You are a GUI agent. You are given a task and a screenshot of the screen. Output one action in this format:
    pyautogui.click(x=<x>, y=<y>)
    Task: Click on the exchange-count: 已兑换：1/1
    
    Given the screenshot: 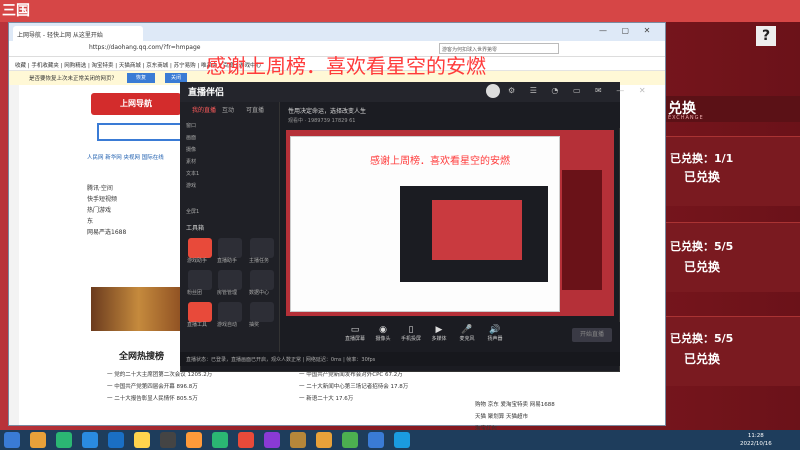 What is the action you would take?
    pyautogui.click(x=702, y=158)
    